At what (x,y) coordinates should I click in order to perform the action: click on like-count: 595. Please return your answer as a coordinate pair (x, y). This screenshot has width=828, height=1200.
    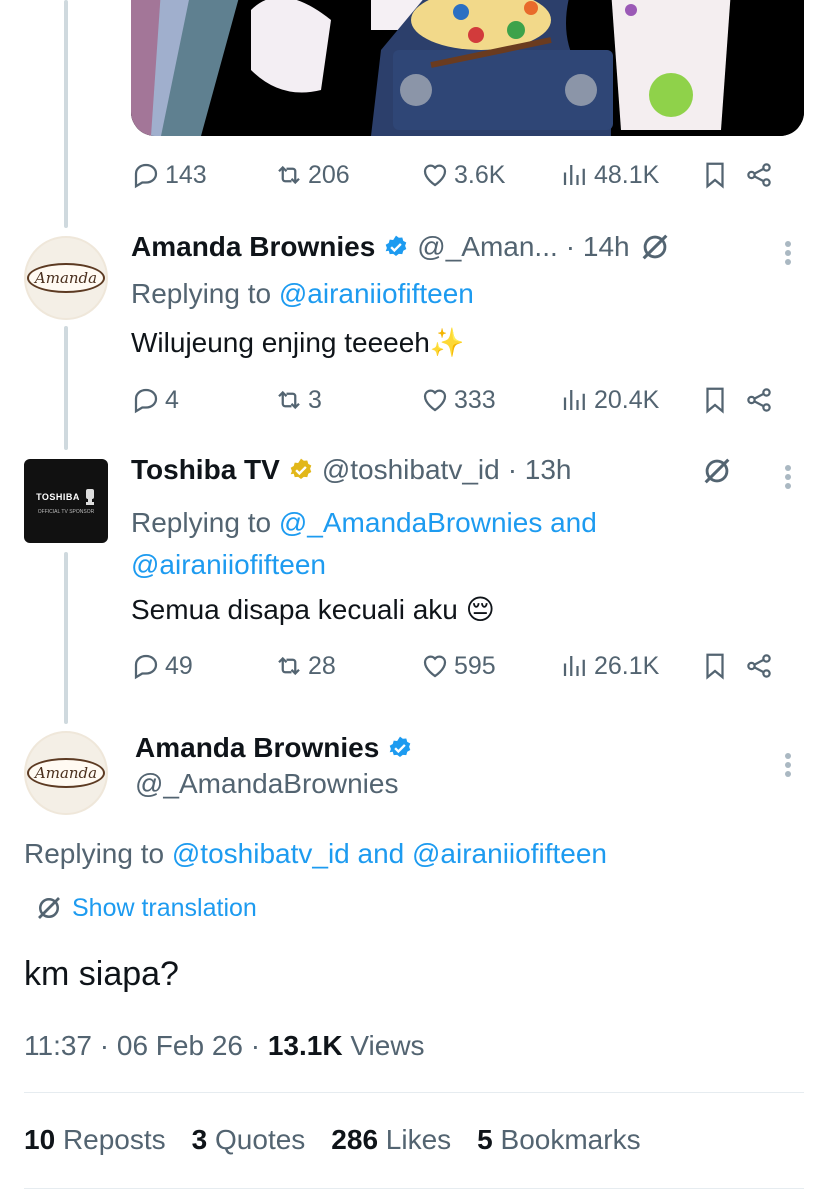
    Looking at the image, I should click on (475, 665).